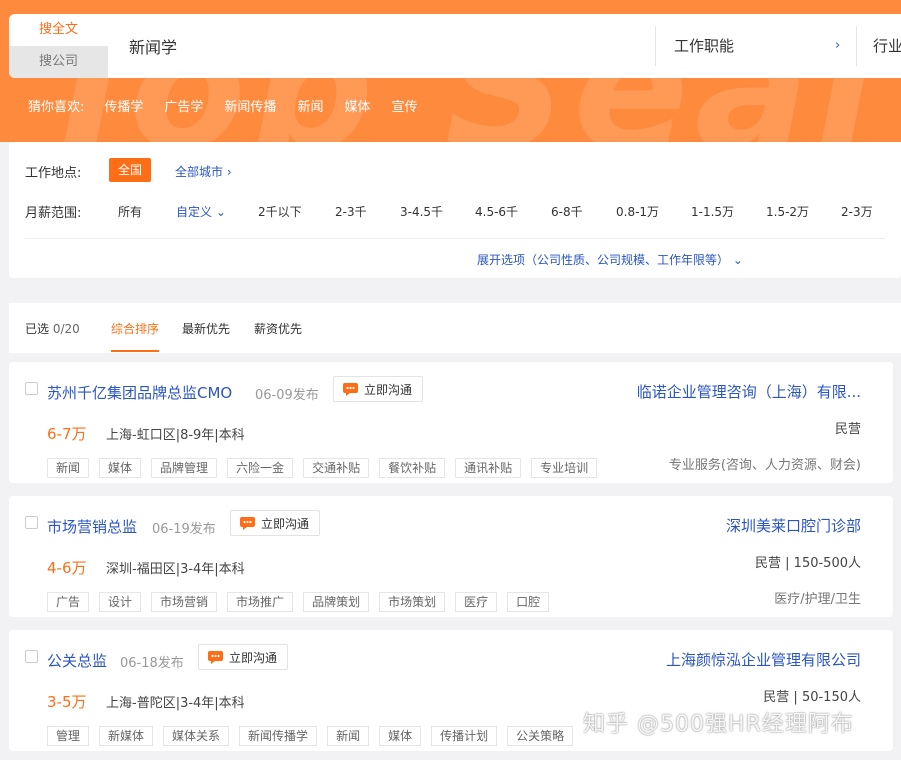 The image size is (901, 760). What do you see at coordinates (126, 736) in the screenshot?
I see `job-tag: 新媒体` at bounding box center [126, 736].